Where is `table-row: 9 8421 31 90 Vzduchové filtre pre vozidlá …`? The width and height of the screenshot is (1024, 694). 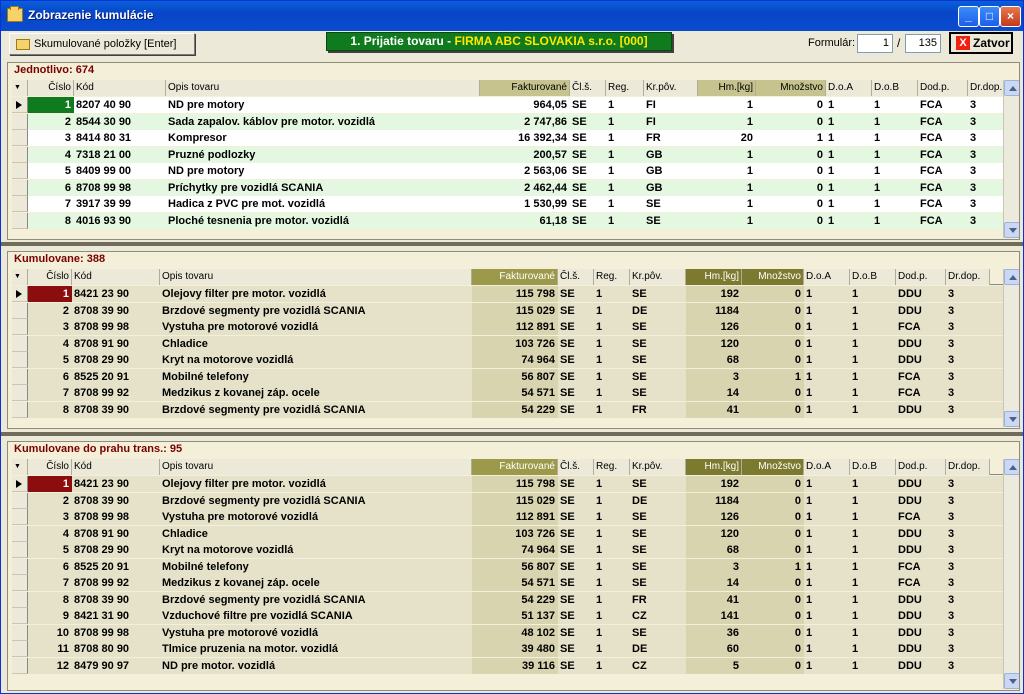 table-row: 9 8421 31 90 Vzduchové filtre pre vozidlá … is located at coordinates (507, 616).